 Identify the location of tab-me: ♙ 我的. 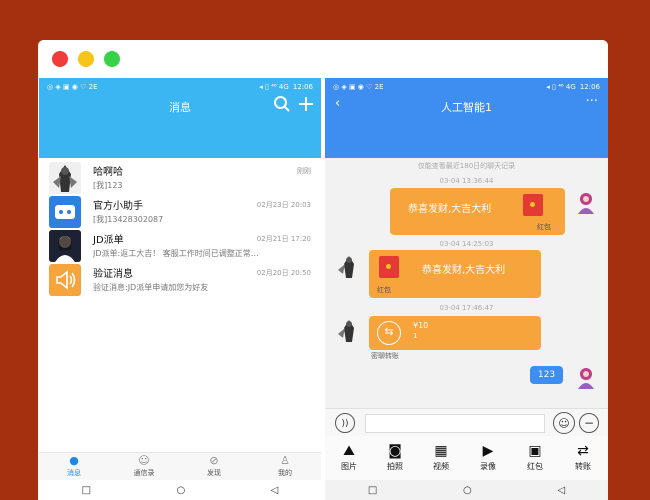
(285, 466).